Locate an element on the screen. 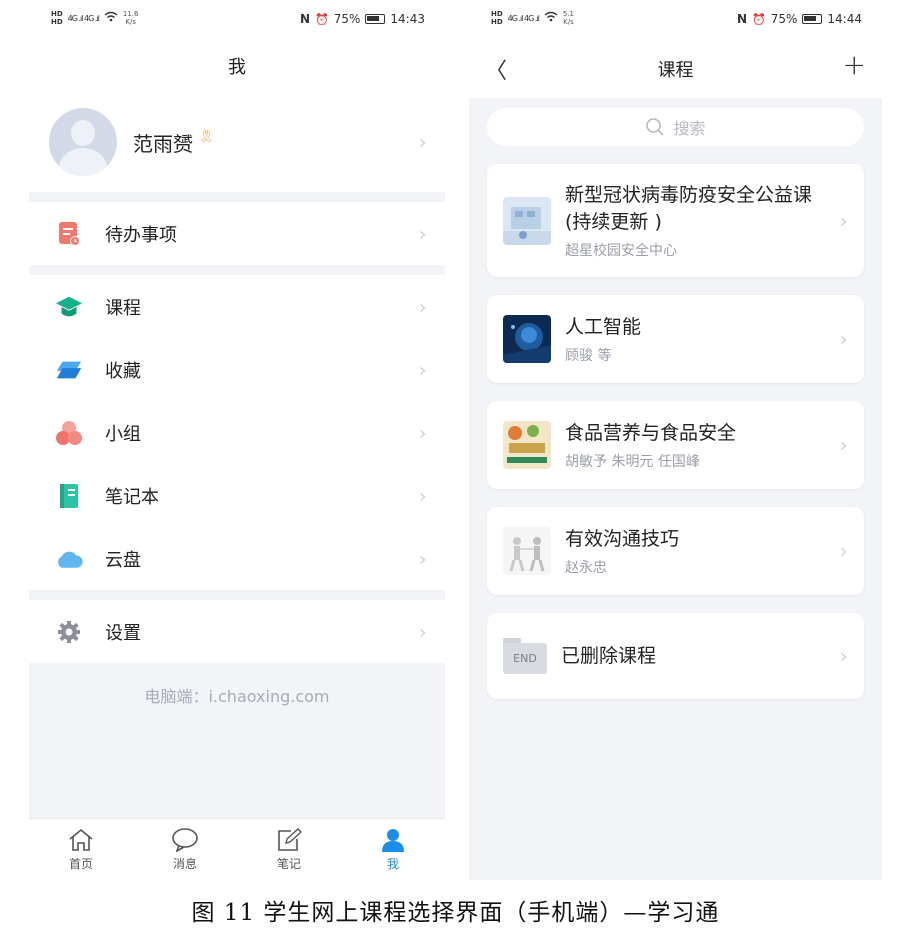  tab-bar: 首页 消息 笔记 我 is located at coordinates (237, 849).